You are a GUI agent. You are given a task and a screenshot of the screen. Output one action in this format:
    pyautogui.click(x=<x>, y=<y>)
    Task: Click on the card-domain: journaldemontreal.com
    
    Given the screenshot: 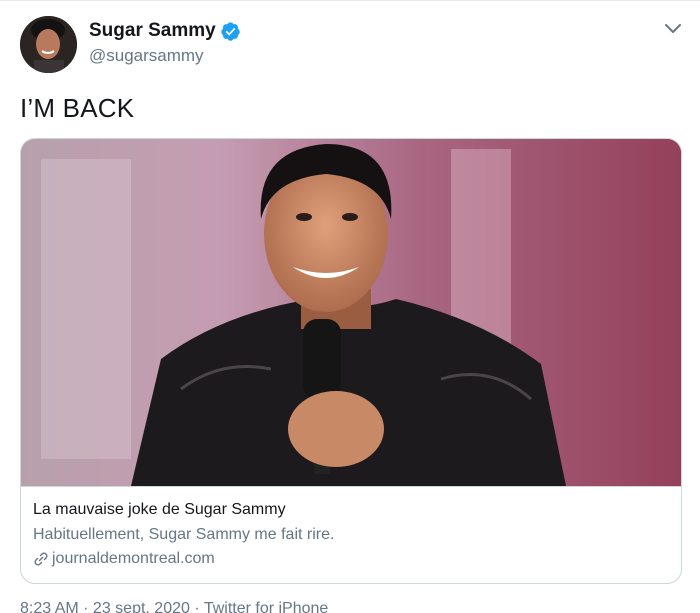 What is the action you would take?
    pyautogui.click(x=133, y=558)
    